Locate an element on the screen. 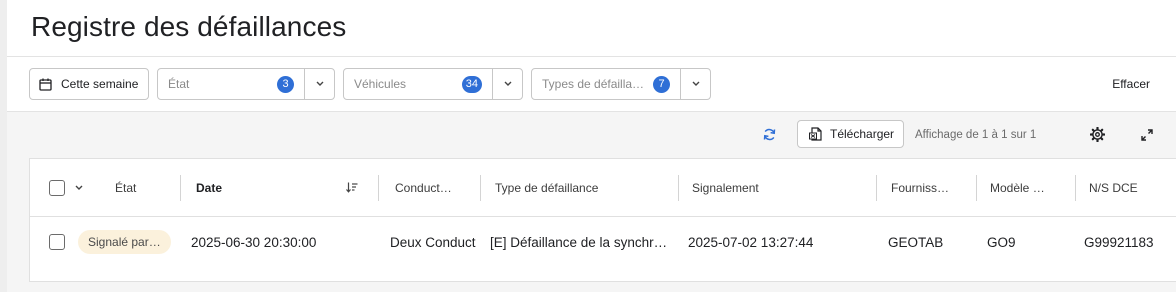 The image size is (1176, 292). clear-filters-button: Effacer is located at coordinates (1131, 84).